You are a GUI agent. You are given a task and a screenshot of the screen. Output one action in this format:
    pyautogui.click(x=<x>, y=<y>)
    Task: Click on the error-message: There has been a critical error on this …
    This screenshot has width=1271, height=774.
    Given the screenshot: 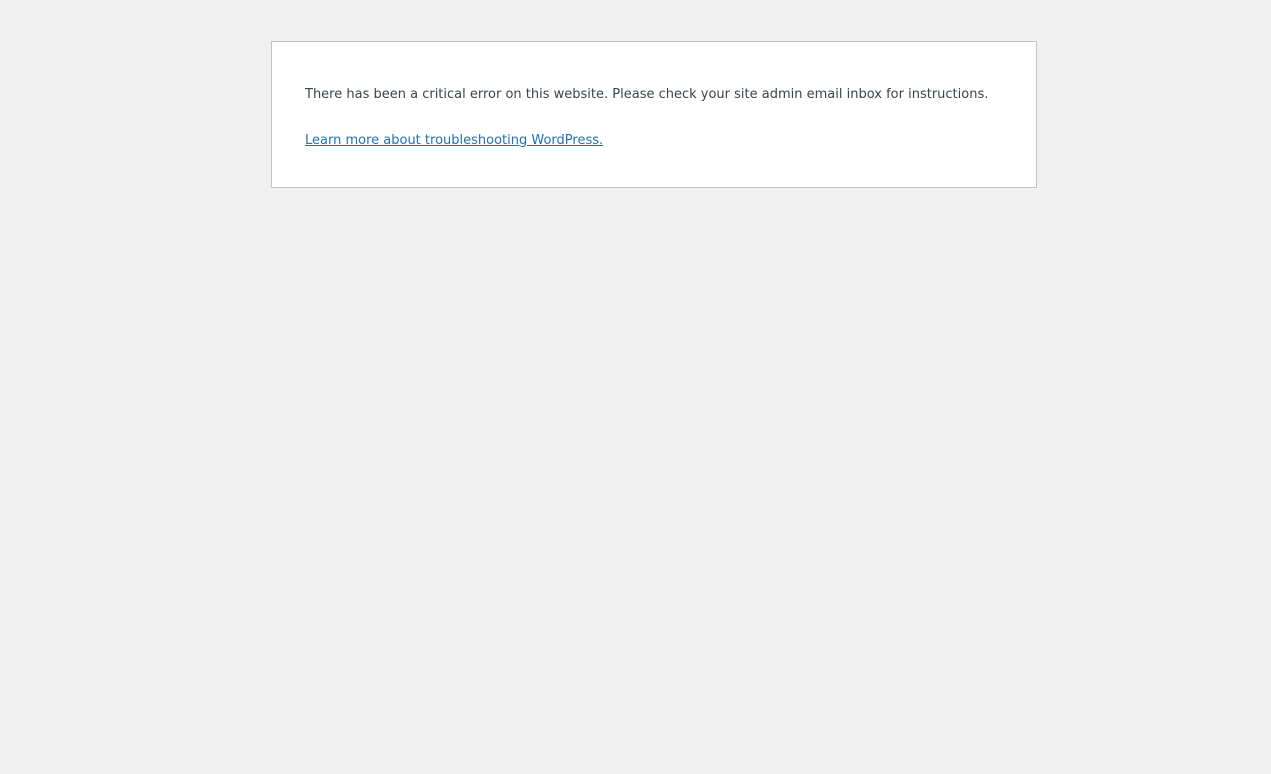 What is the action you would take?
    pyautogui.click(x=647, y=94)
    